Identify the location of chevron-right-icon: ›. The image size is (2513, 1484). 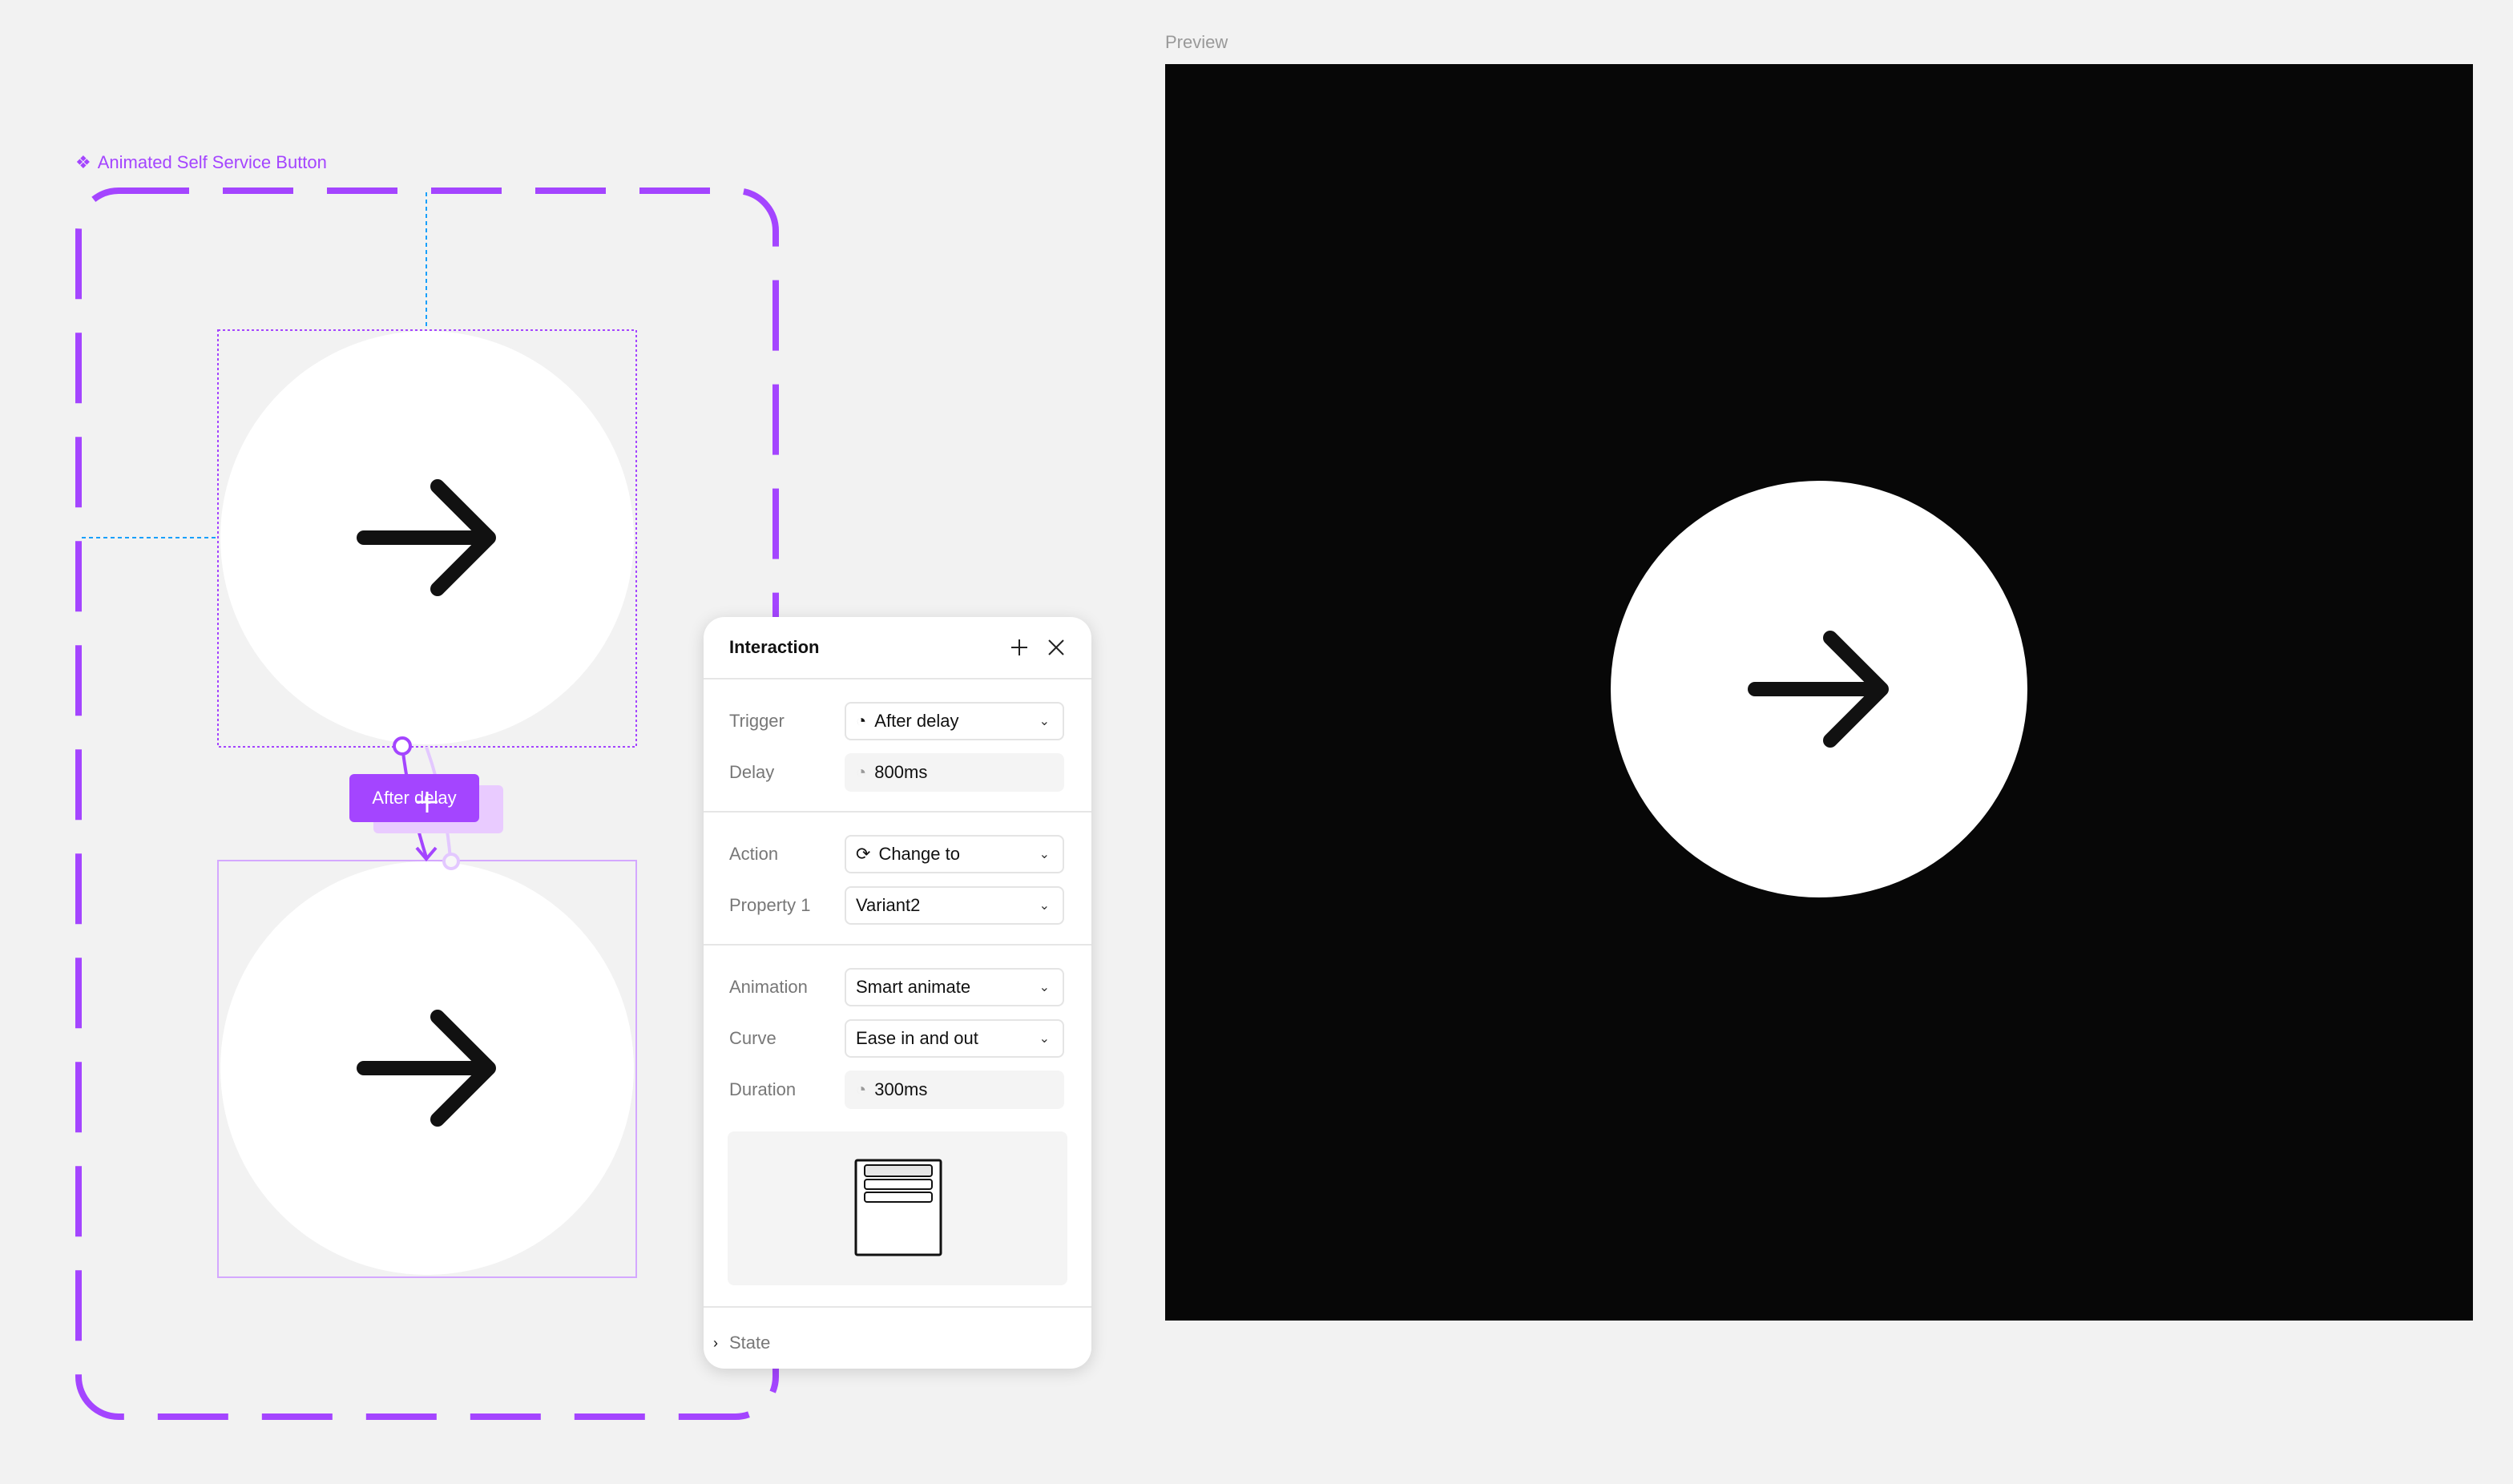
(715, 1343).